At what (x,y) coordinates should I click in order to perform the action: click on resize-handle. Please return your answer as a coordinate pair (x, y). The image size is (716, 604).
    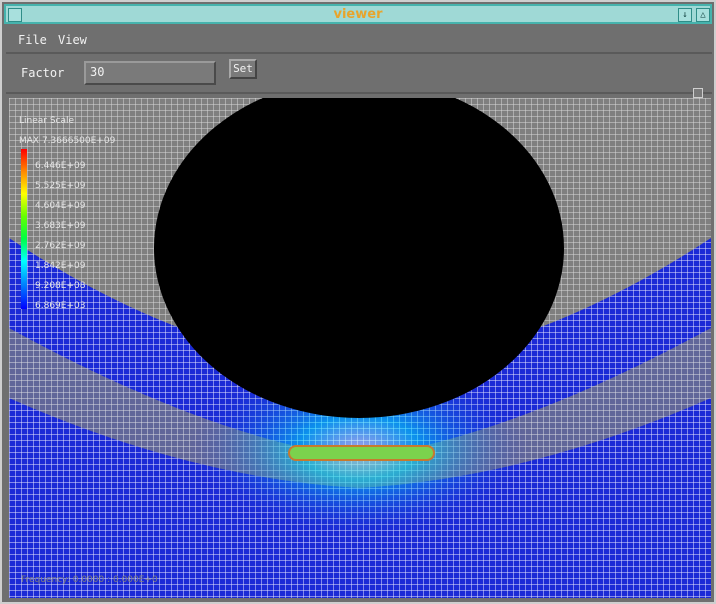
    Looking at the image, I should click on (698, 93).